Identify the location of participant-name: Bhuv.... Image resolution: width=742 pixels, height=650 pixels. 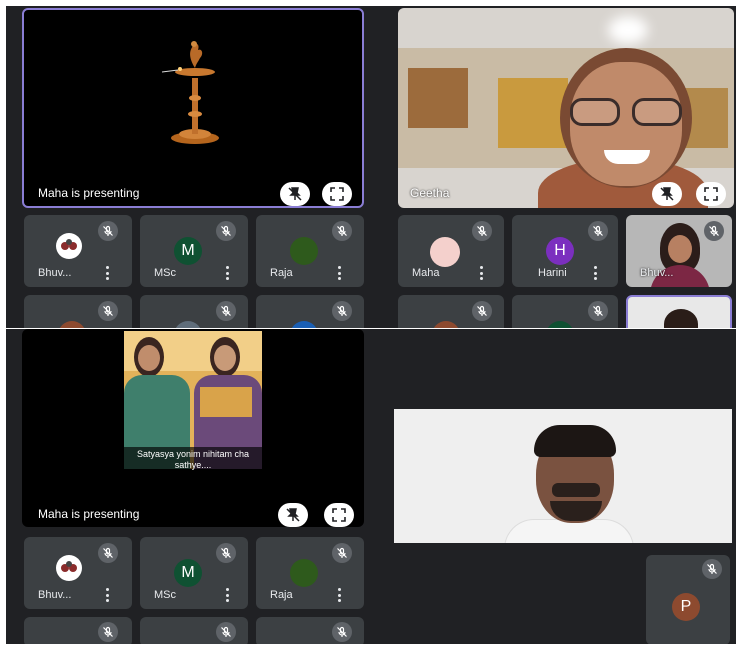
(657, 273).